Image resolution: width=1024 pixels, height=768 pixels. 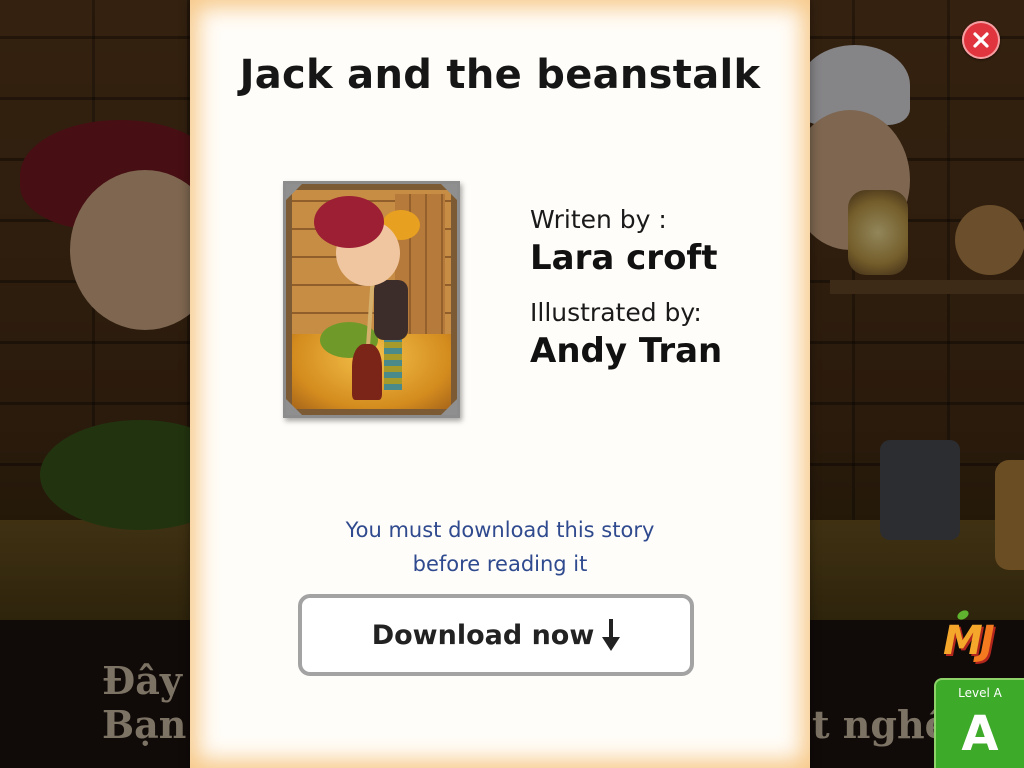 I want to click on level-label: Level A, so click(x=980, y=693).